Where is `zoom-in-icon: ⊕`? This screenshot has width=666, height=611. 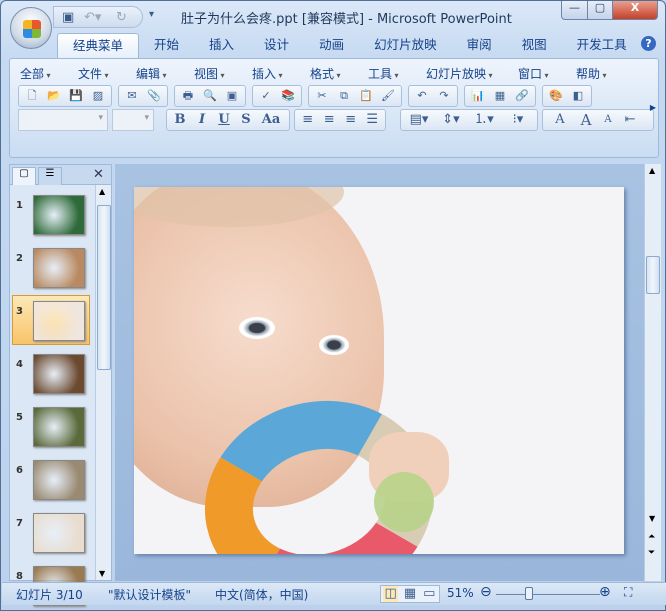 zoom-in-icon: ⊕ is located at coordinates (605, 592).